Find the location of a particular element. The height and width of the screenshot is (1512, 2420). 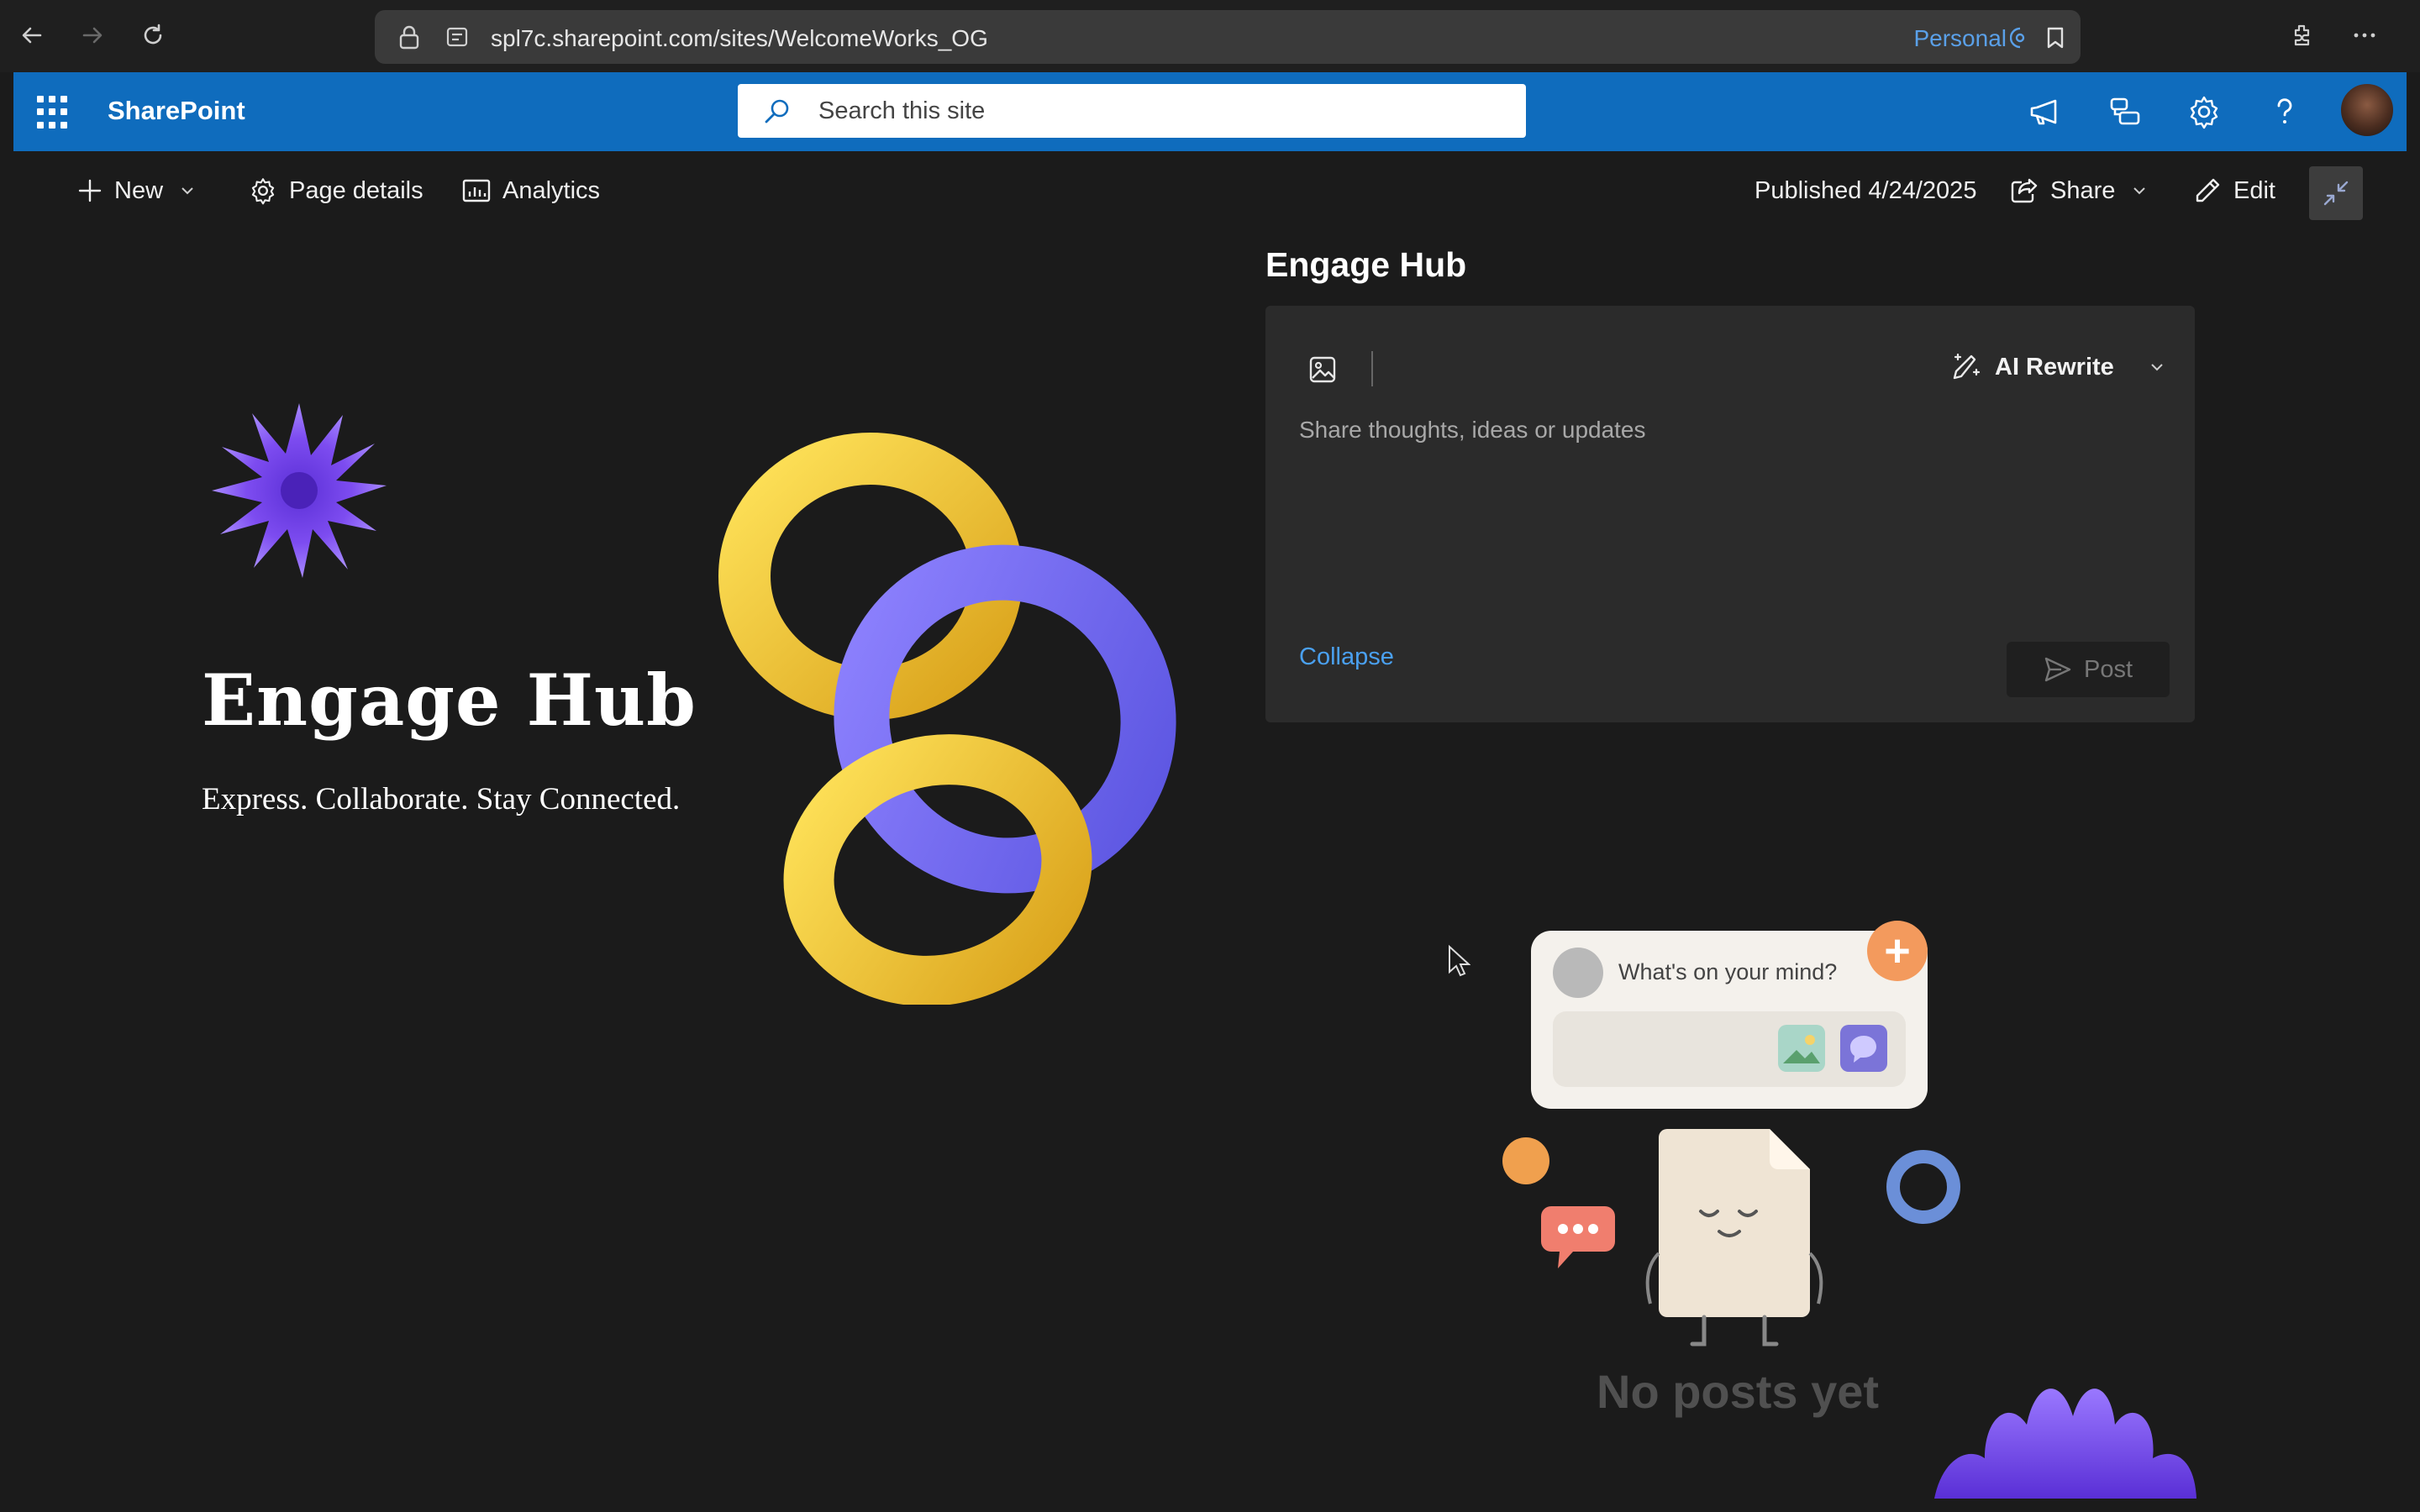

purple-coral-decoration is located at coordinates (2065, 1444).